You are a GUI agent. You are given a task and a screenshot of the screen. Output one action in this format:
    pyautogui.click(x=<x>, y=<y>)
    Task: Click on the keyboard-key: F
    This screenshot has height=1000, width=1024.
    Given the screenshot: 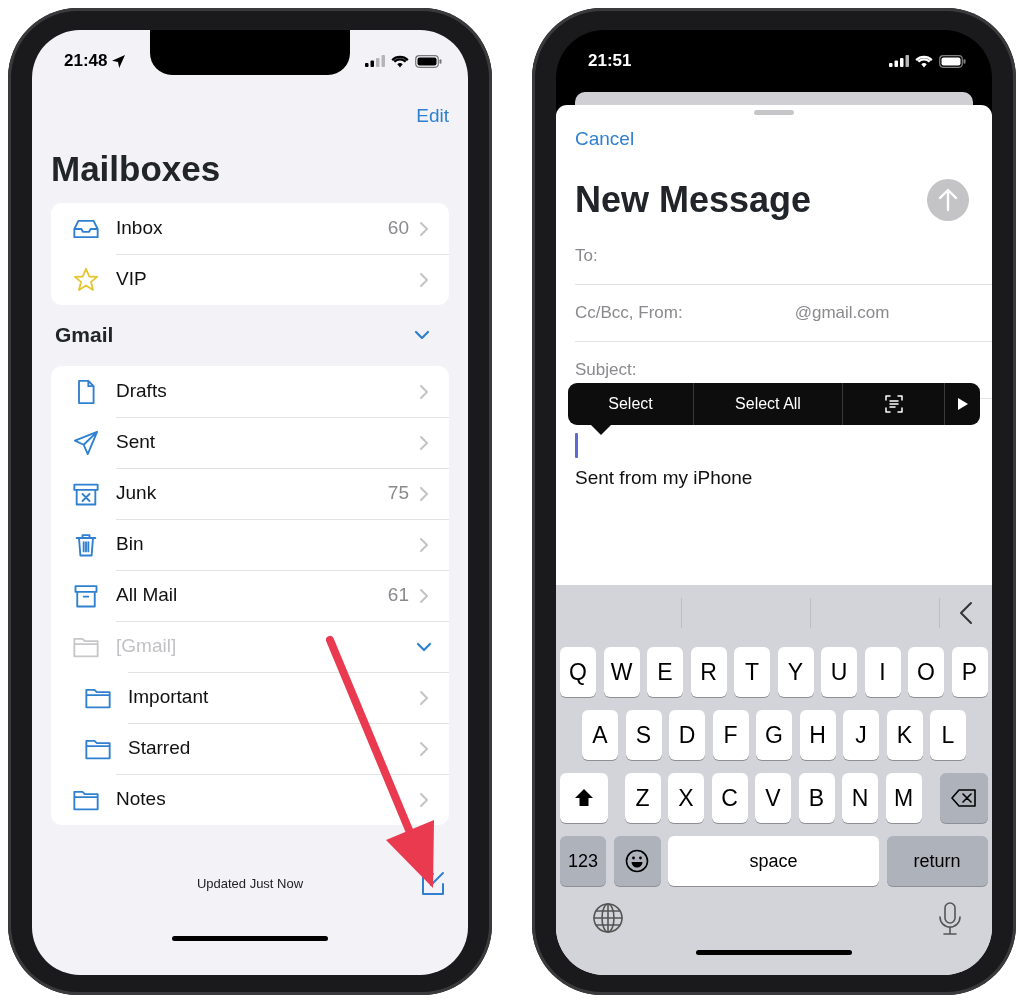 What is the action you would take?
    pyautogui.click(x=730, y=735)
    